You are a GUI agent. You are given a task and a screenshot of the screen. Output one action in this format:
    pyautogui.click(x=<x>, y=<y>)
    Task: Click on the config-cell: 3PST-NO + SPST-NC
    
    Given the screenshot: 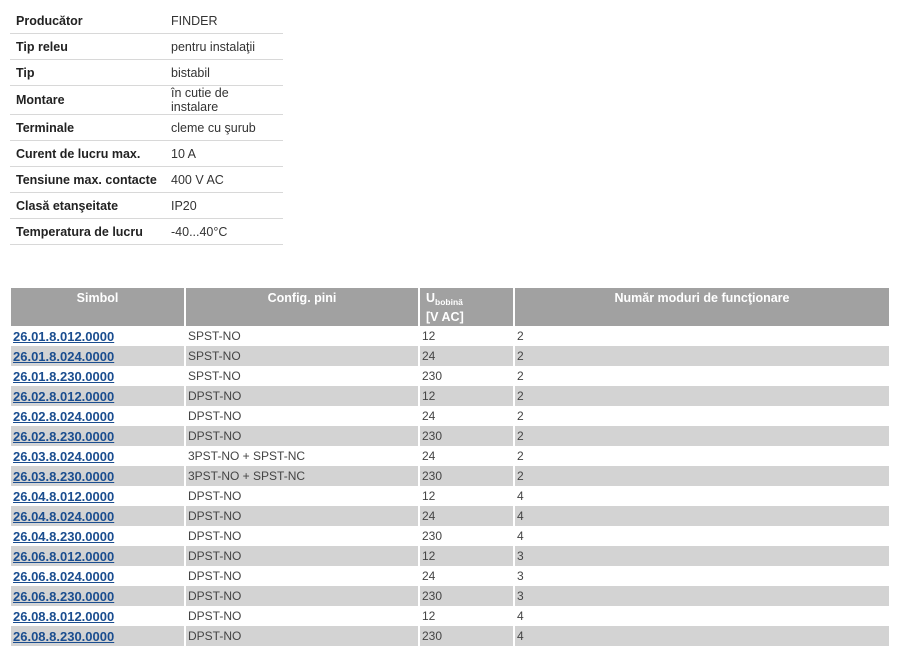 What is the action you would take?
    pyautogui.click(x=303, y=456)
    